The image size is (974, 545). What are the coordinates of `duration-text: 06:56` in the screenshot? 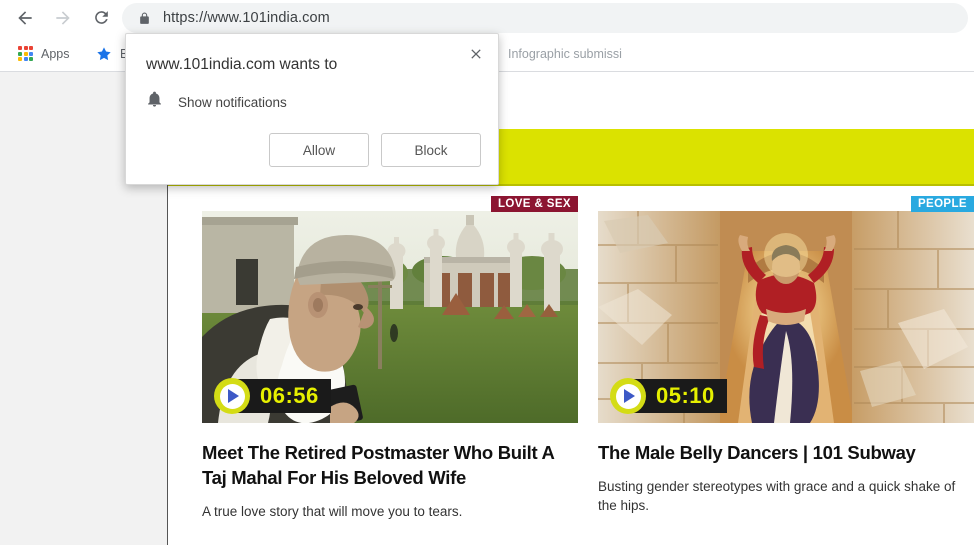 It's located at (289, 395).